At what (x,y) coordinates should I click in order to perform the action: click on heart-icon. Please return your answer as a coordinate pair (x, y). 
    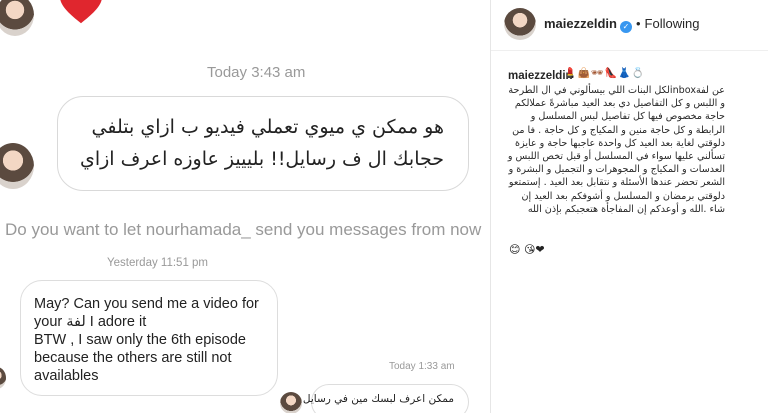
    Looking at the image, I should click on (81, 14).